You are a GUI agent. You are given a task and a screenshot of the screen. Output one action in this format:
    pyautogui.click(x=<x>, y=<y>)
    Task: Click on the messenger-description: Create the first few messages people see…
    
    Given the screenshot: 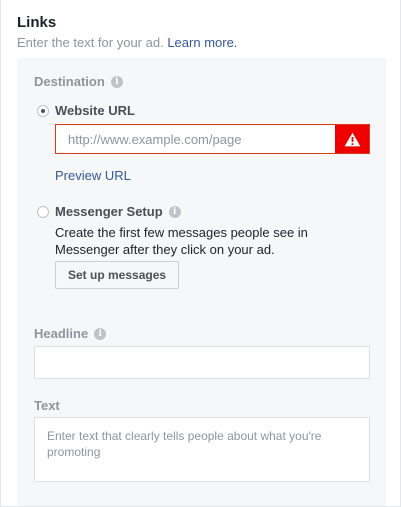 What is the action you would take?
    pyautogui.click(x=181, y=241)
    